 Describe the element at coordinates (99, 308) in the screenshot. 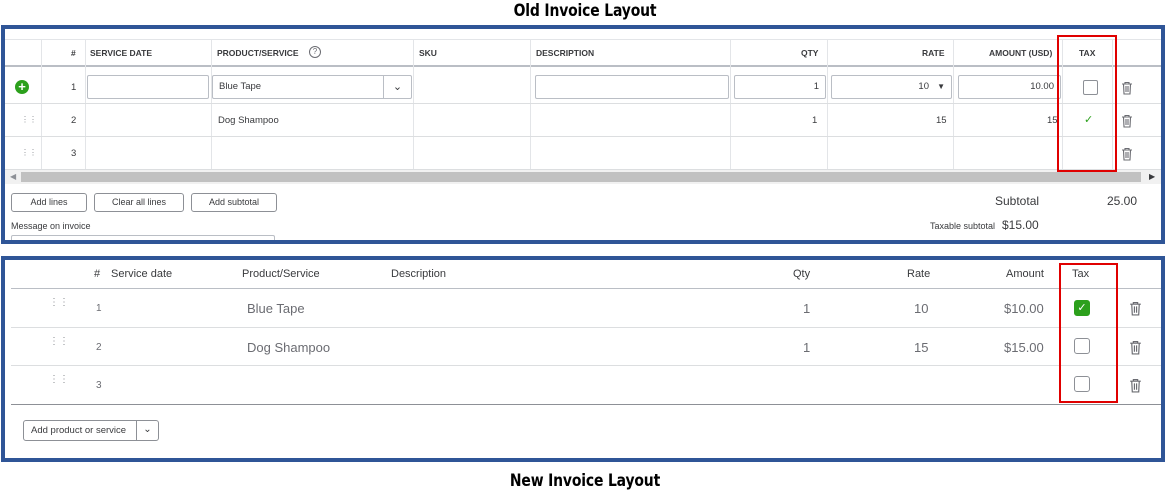

I see `new-row-1-num: 1` at that location.